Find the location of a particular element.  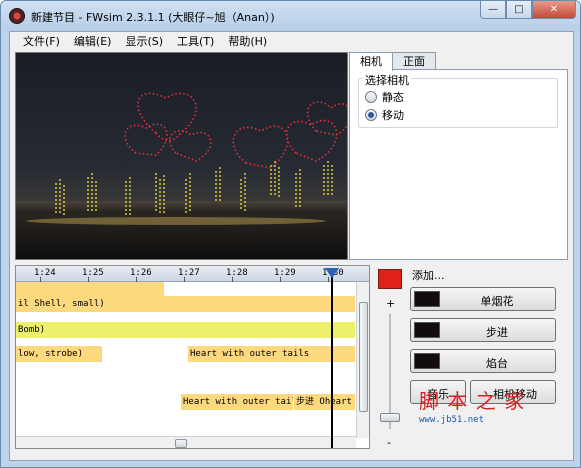

panel-tabs: 相机 正面 is located at coordinates (392, 61).